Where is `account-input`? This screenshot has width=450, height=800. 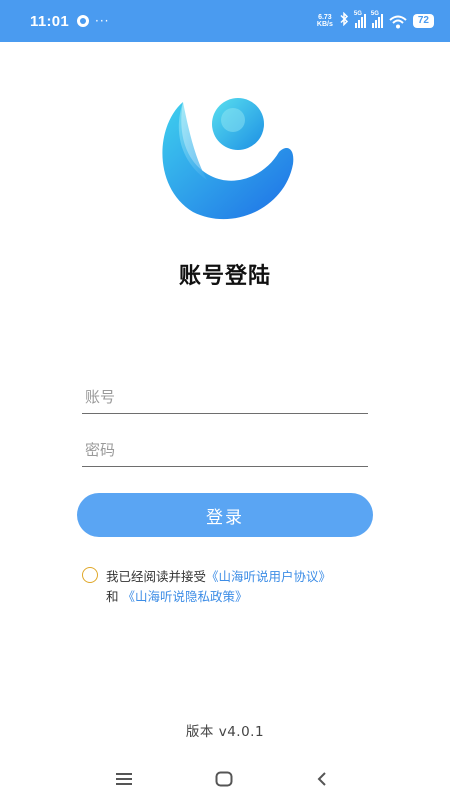
account-input is located at coordinates (225, 396).